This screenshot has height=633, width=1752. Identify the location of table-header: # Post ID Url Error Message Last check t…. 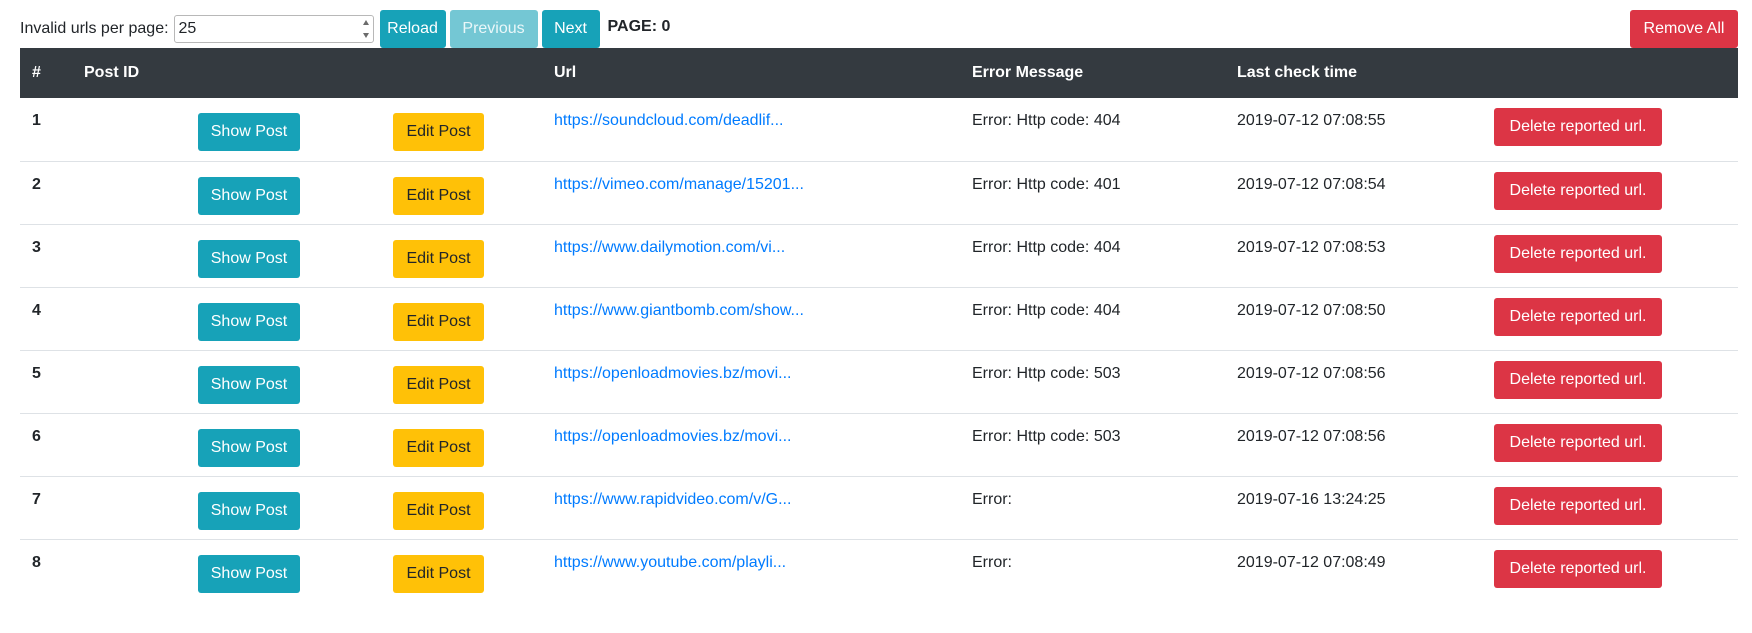
(879, 73).